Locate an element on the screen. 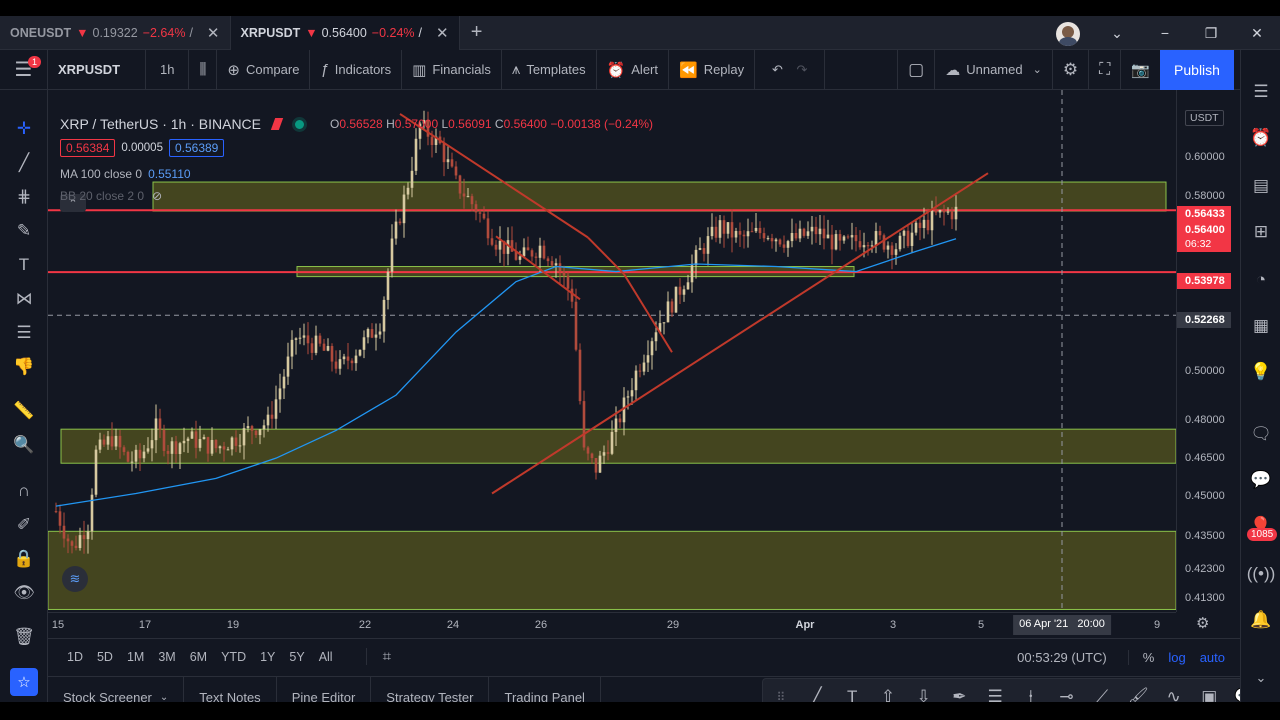 The width and height of the screenshot is (1280, 720). eye-off-icon: ⊘ is located at coordinates (157, 196).